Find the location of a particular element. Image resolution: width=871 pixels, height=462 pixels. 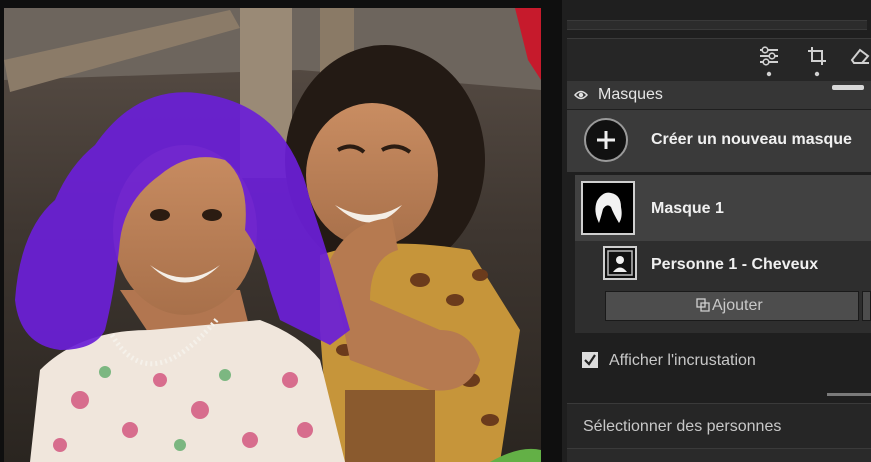

sliders-icon is located at coordinates (769, 62).